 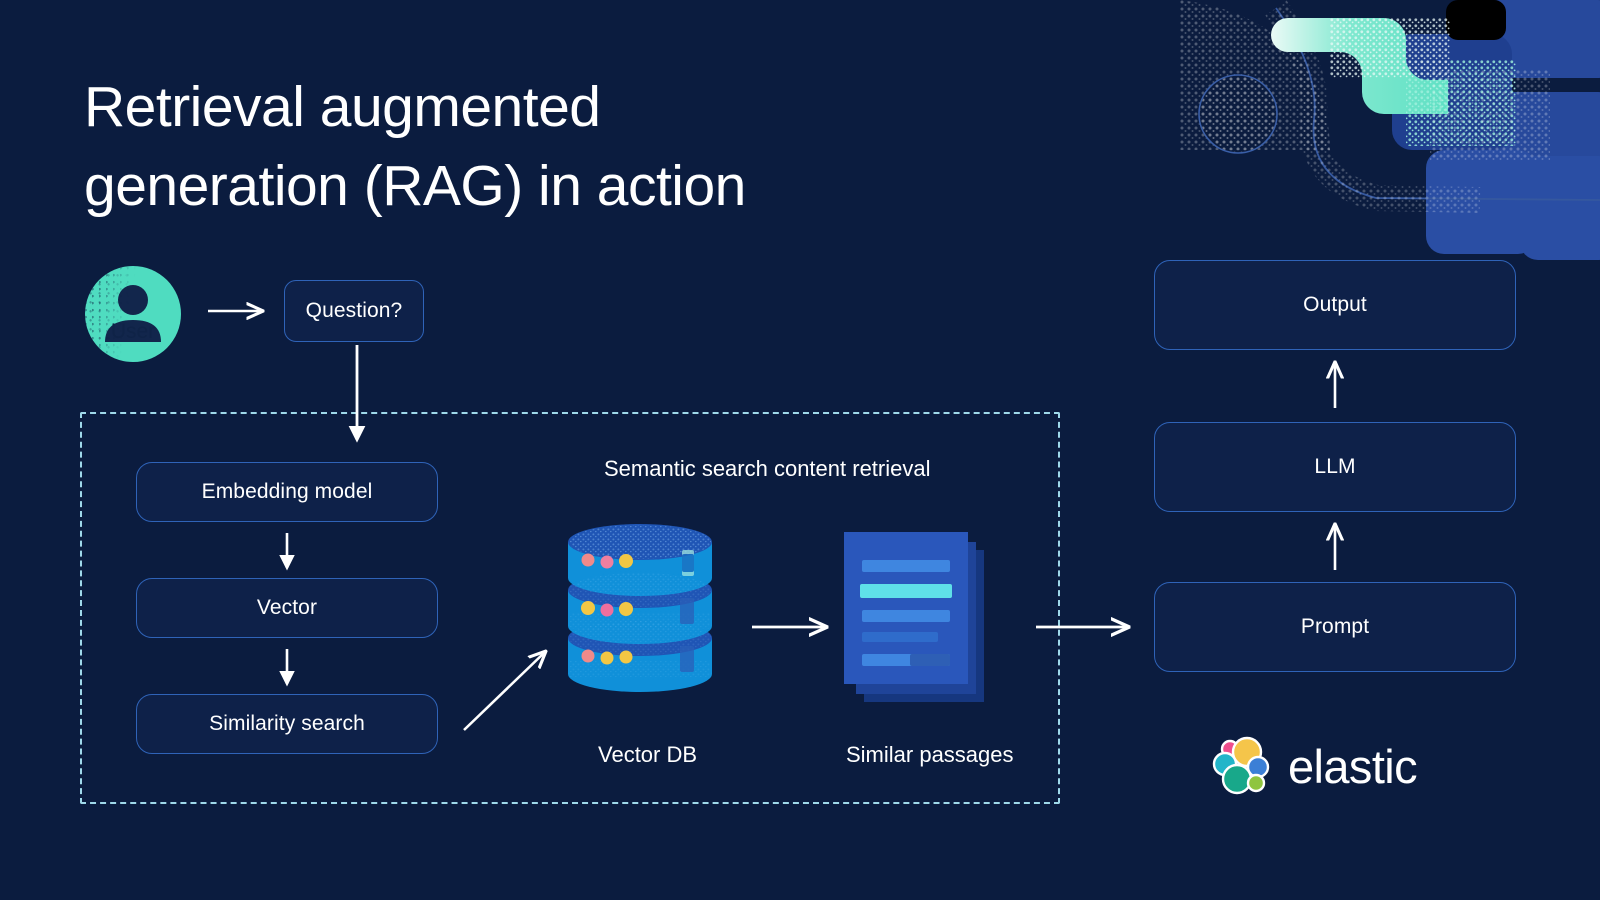 I want to click on prompt-label: Prompt, so click(x=1335, y=626).